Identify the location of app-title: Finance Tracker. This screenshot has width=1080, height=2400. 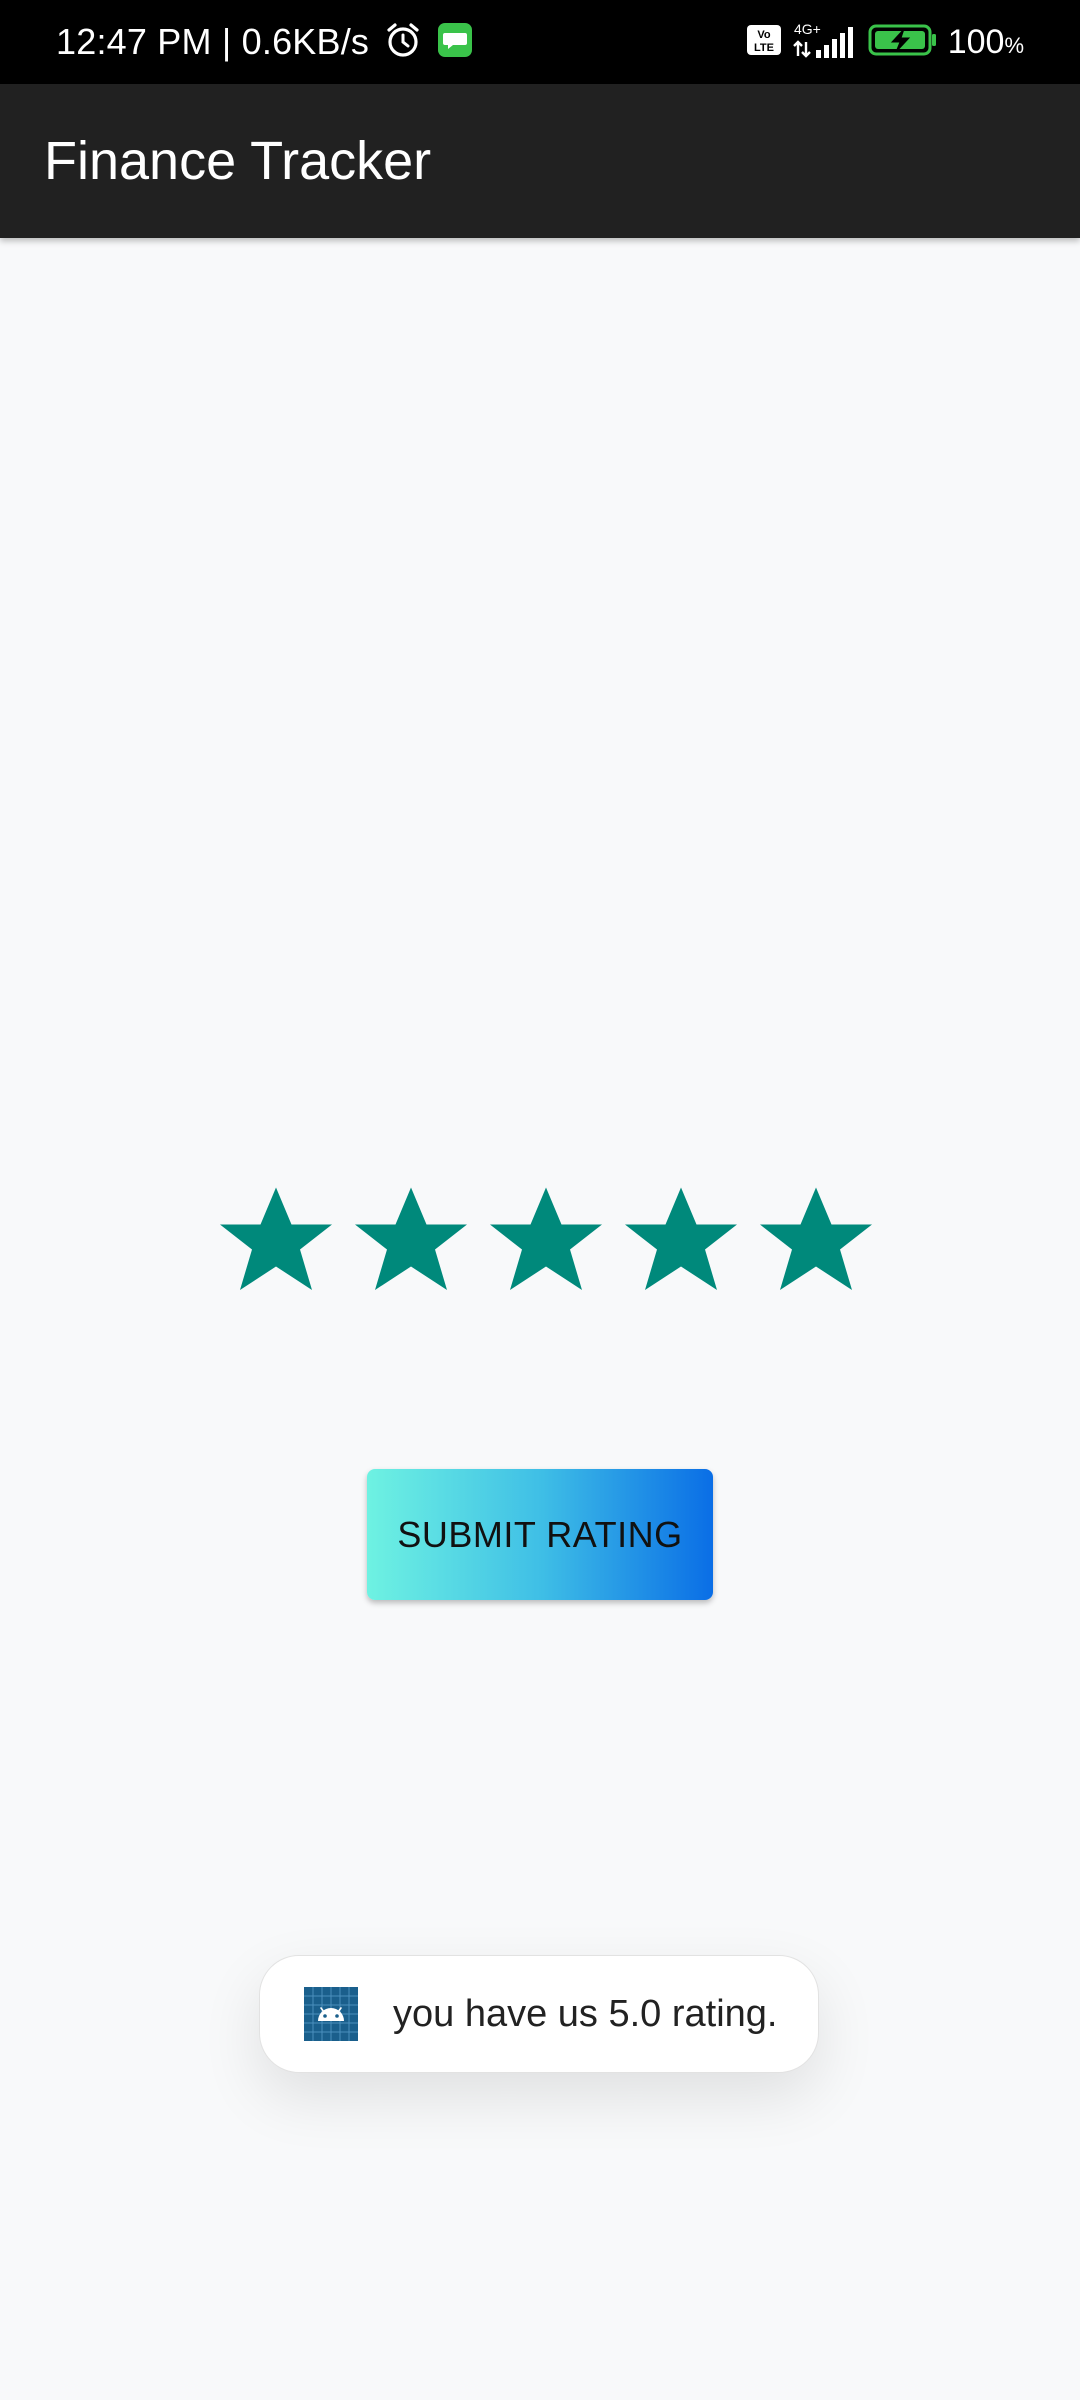
(238, 161).